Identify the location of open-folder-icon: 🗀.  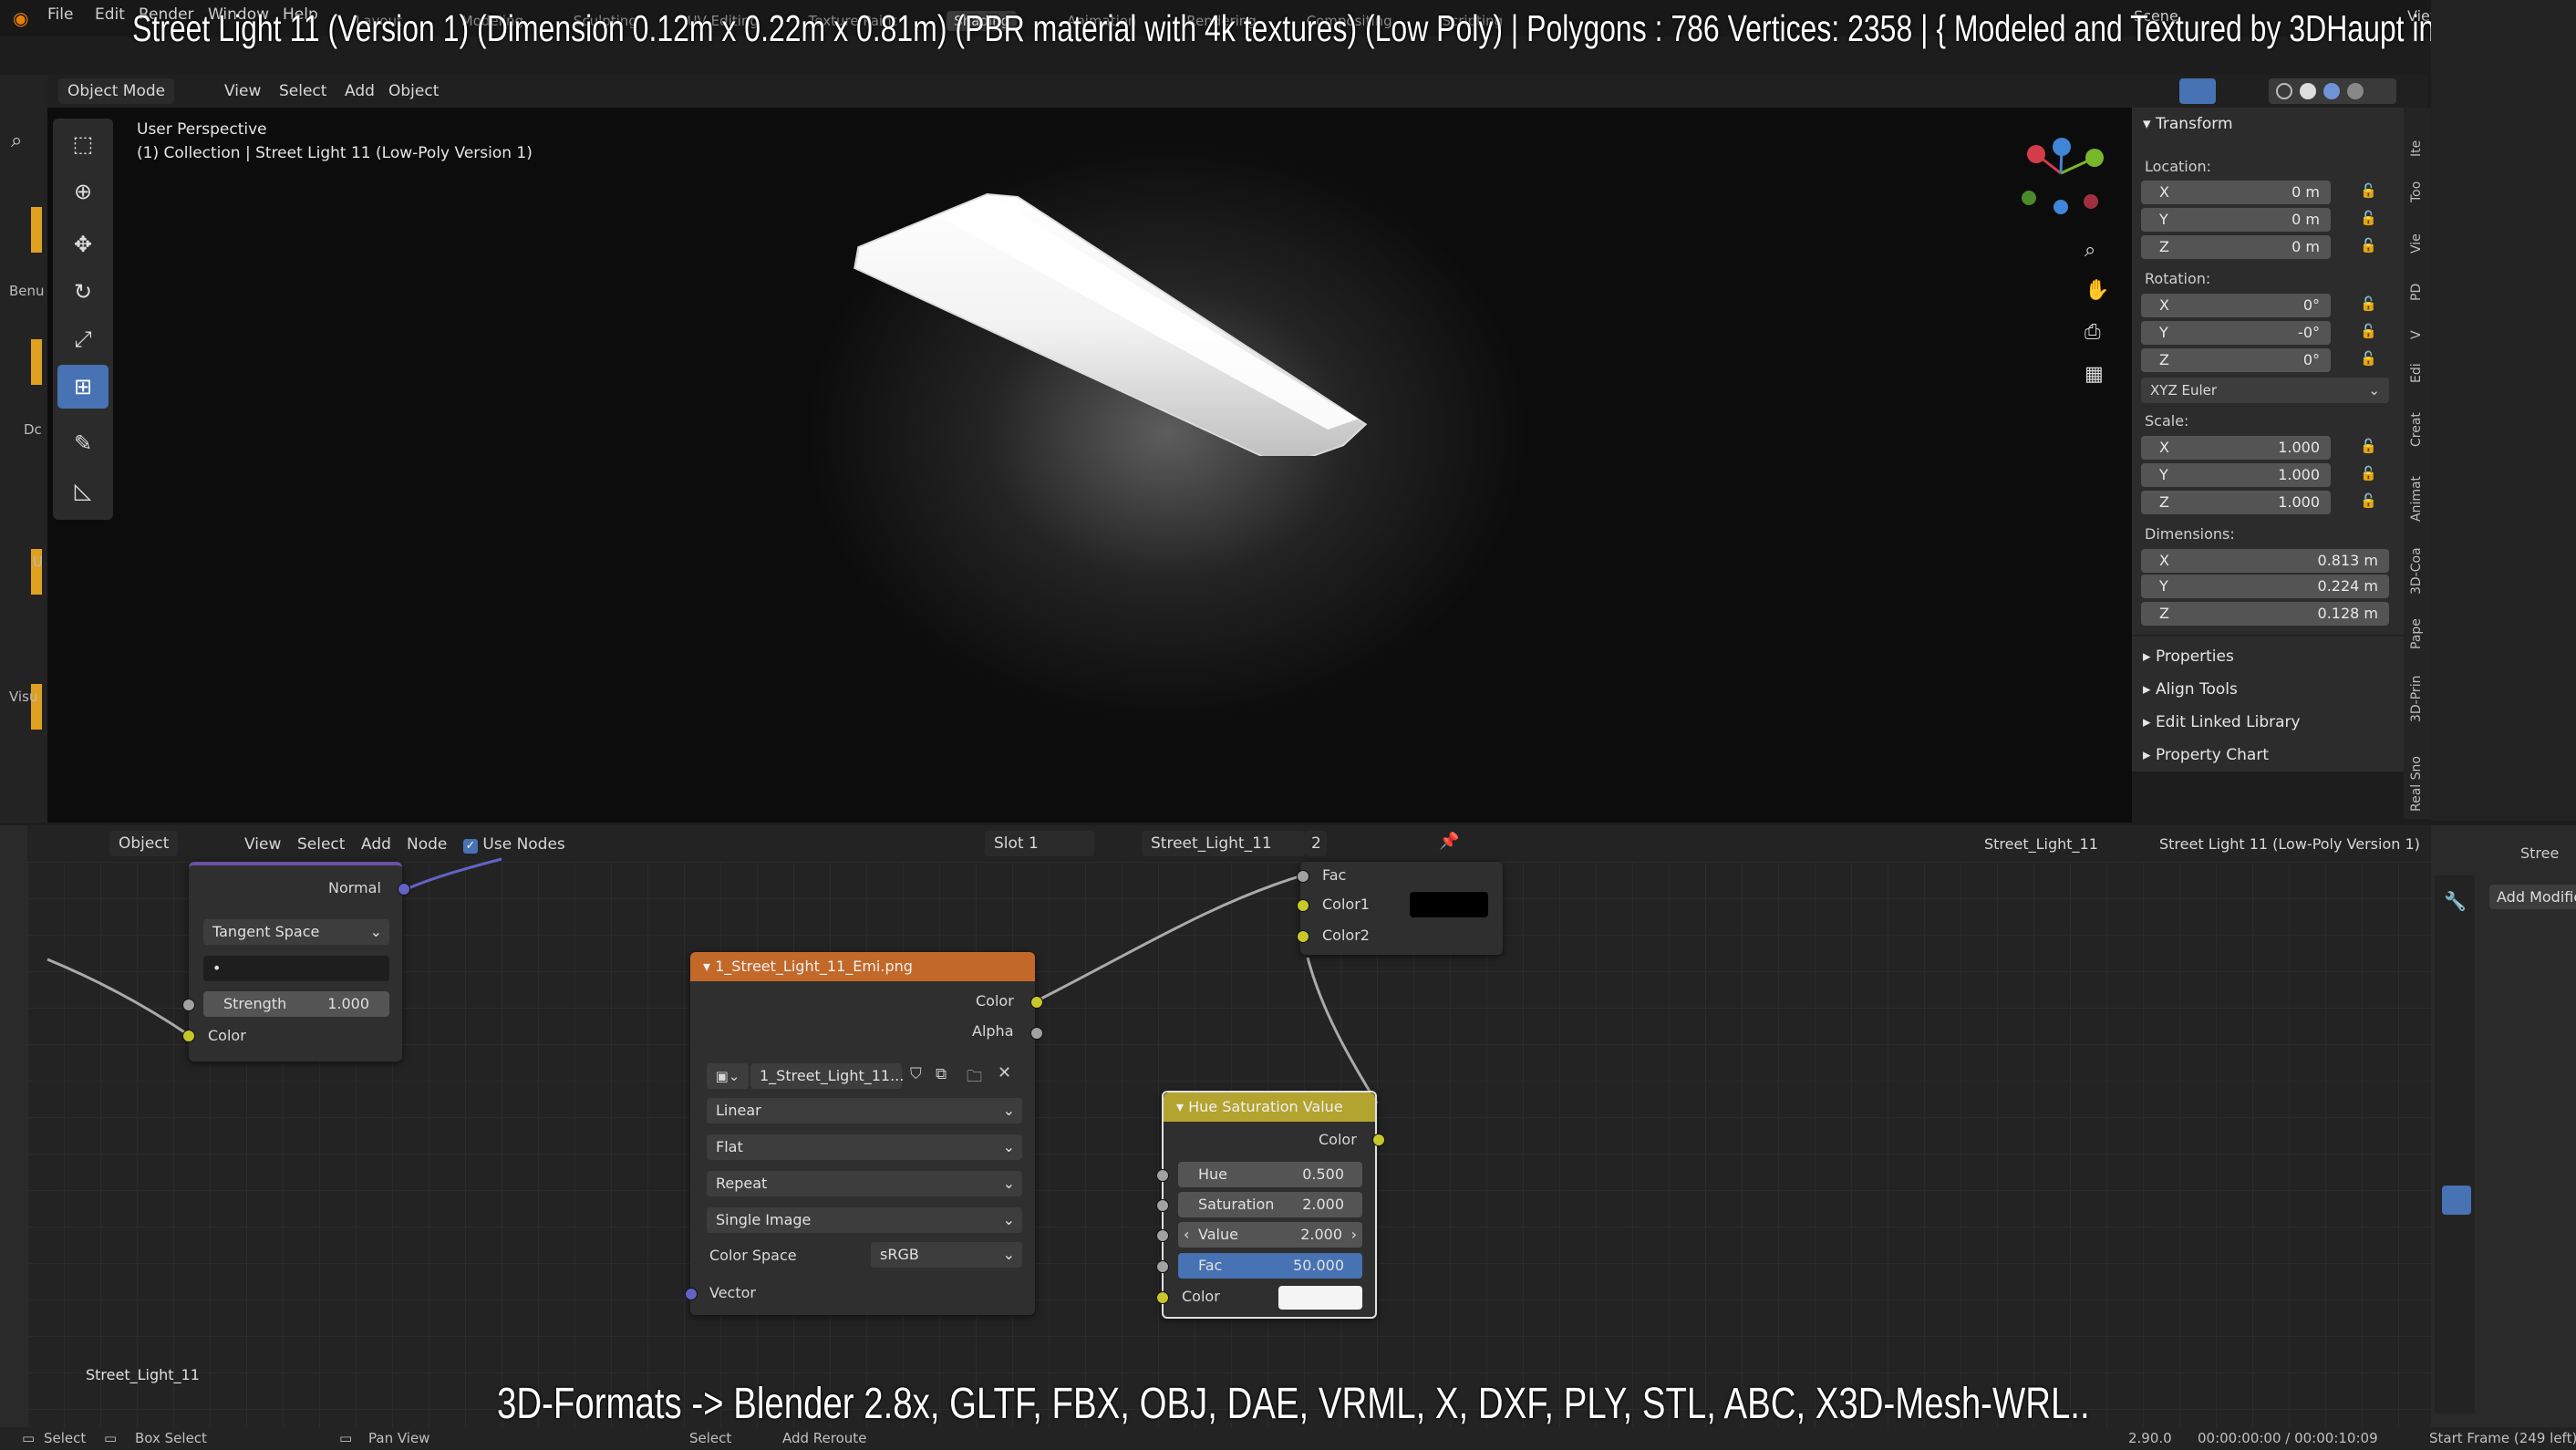
(974, 1078).